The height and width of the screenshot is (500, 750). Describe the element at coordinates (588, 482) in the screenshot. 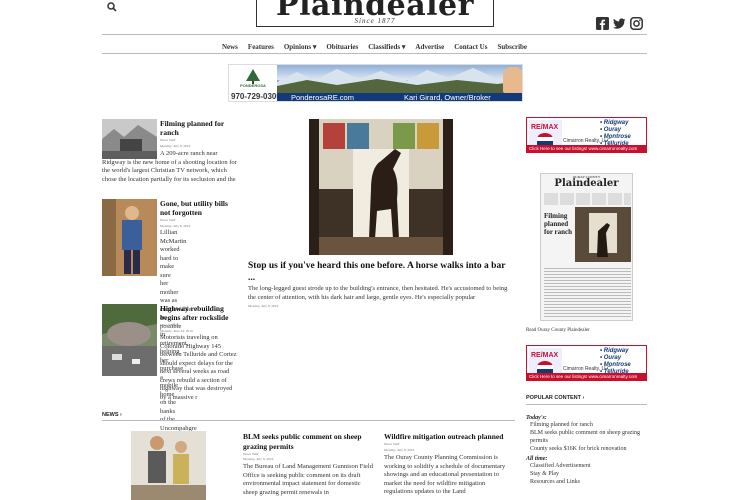

I see `popular-item: Resources and Links` at that location.